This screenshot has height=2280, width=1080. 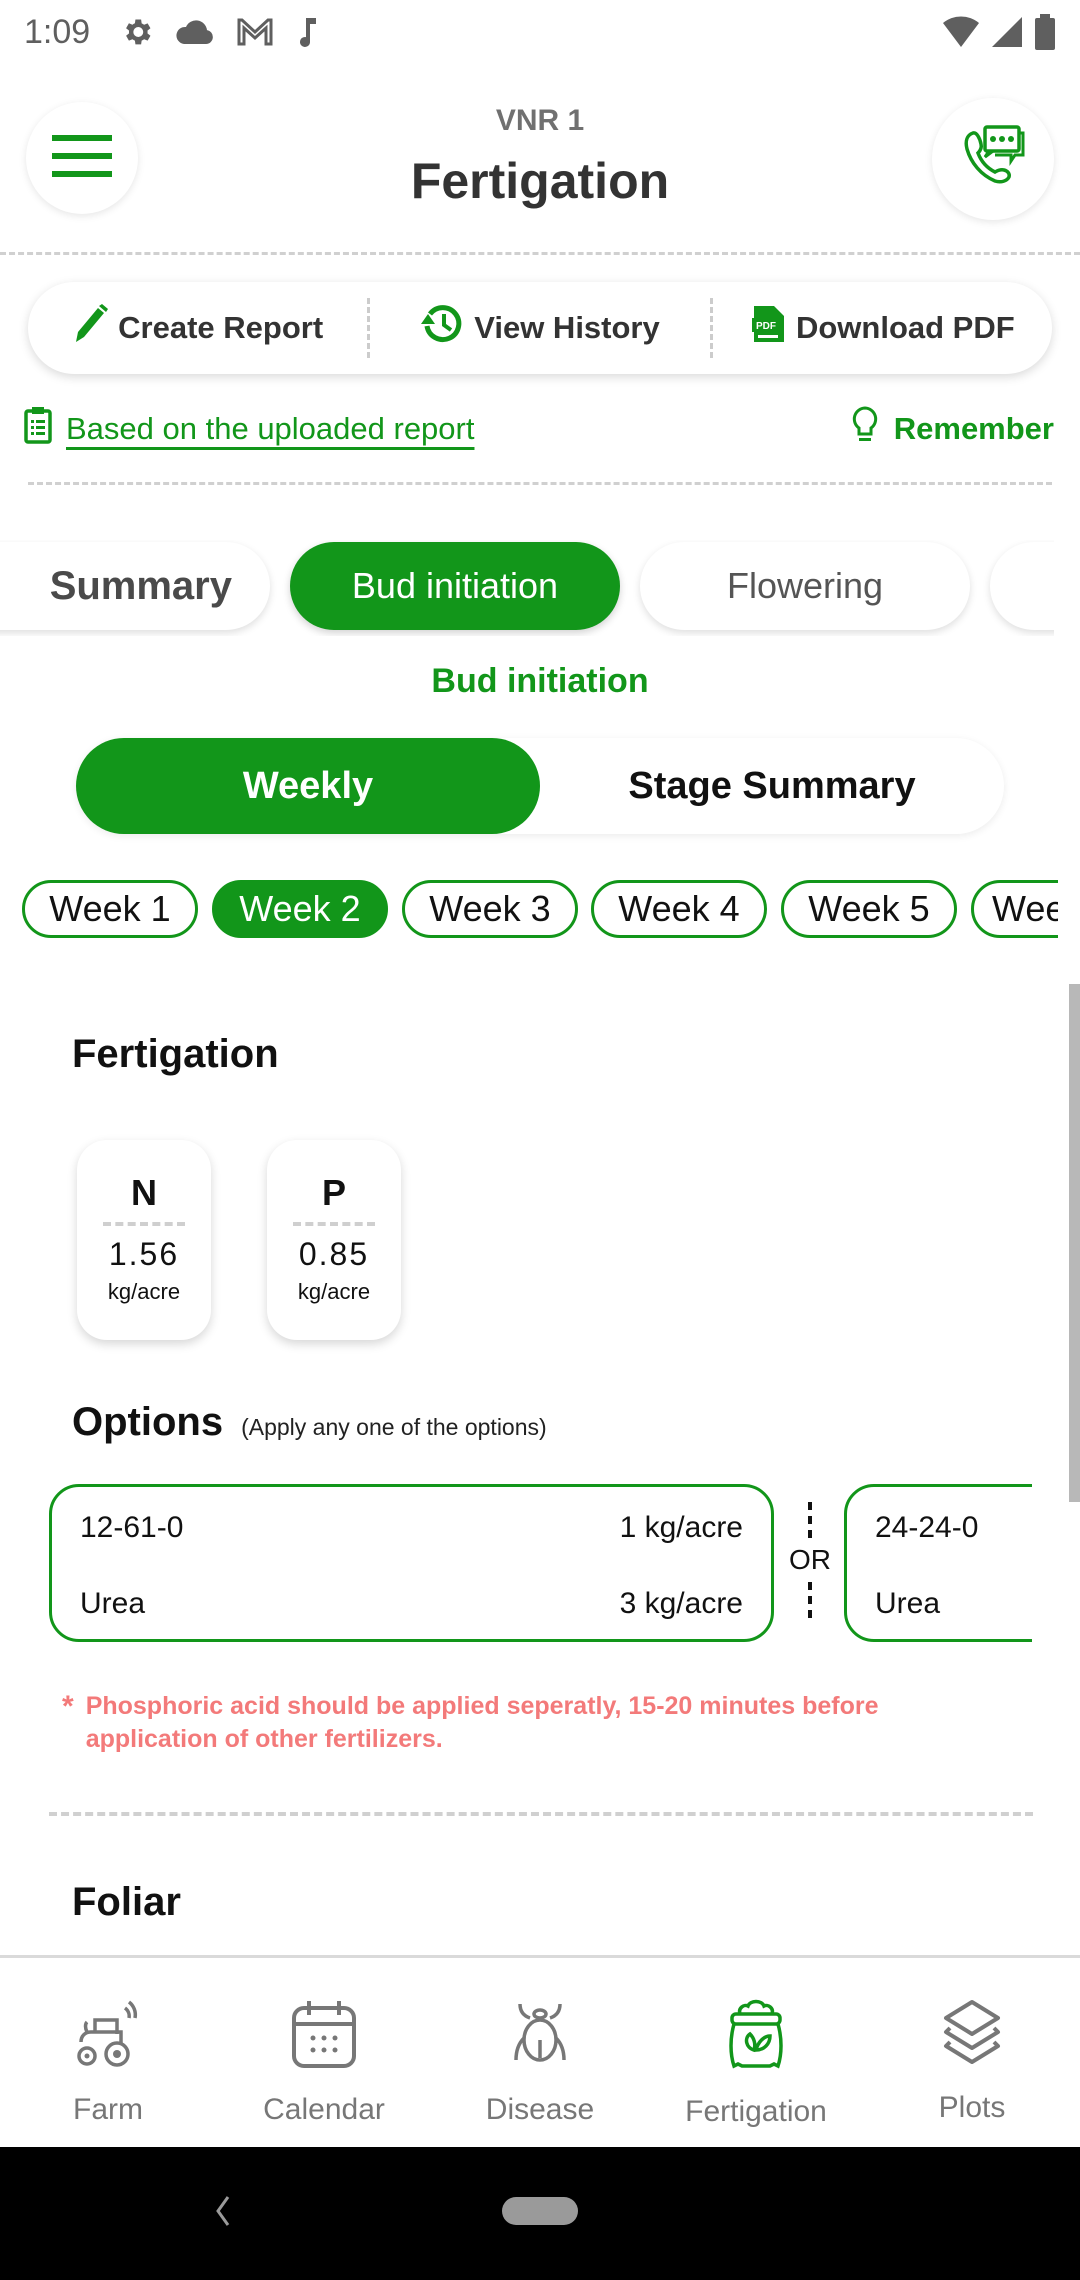 What do you see at coordinates (68, 1706) in the screenshot?
I see `asterisk-icon: *` at bounding box center [68, 1706].